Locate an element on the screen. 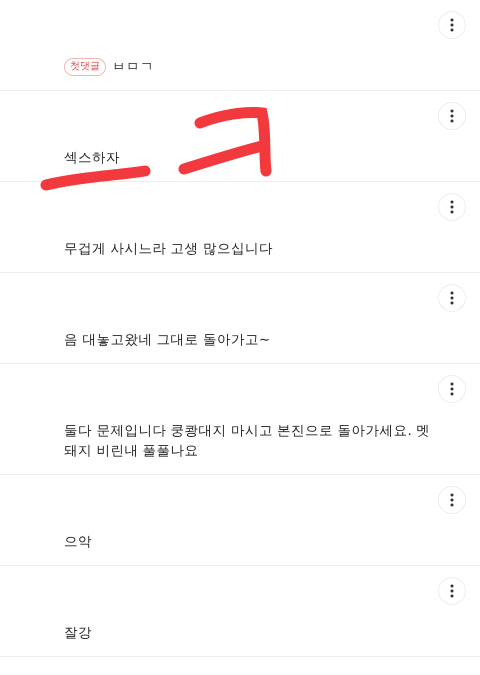  comment-text: 둘다 문제입니다 쿵쾅대지 마시고 본진으로 돌아가세요. 멧돼지 비린내 풀풀나요 is located at coordinates (248, 441).